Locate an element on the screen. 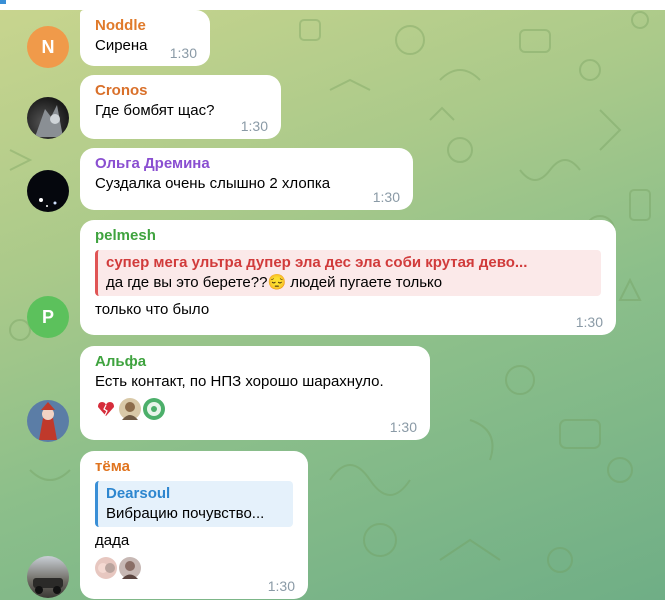 The height and width of the screenshot is (600, 665). top-border is located at coordinates (332, 5).